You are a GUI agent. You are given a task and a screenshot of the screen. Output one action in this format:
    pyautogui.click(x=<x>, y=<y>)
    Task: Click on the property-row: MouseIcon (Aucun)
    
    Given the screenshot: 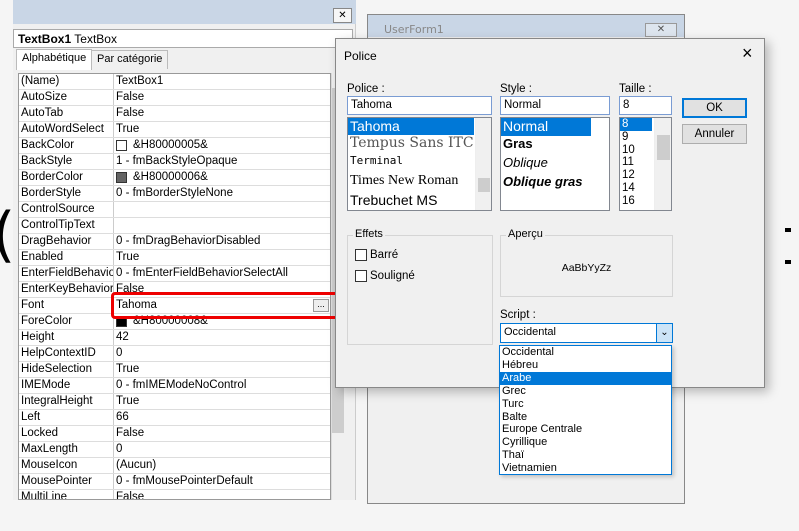 What is the action you would take?
    pyautogui.click(x=174, y=466)
    